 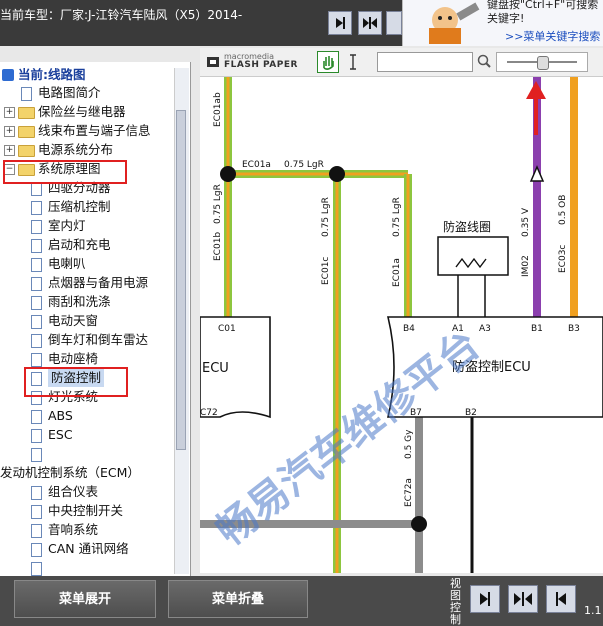 I want to click on hand-tool-button, so click(x=328, y=62).